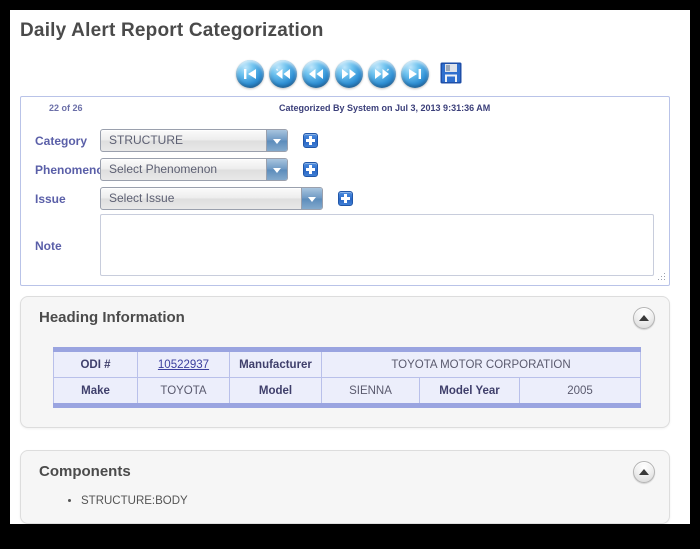 This screenshot has height=549, width=700. What do you see at coordinates (85, 471) in the screenshot?
I see `components-title: Components` at bounding box center [85, 471].